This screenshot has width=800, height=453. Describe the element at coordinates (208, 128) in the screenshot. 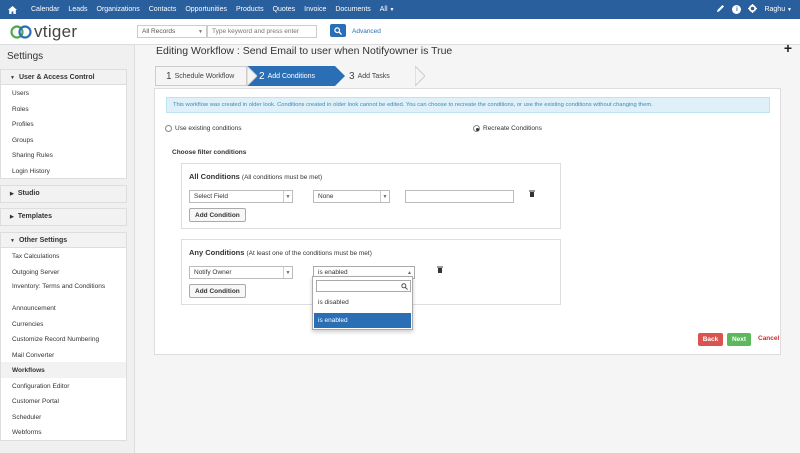

I see `radio-label: Use existing conditions` at that location.